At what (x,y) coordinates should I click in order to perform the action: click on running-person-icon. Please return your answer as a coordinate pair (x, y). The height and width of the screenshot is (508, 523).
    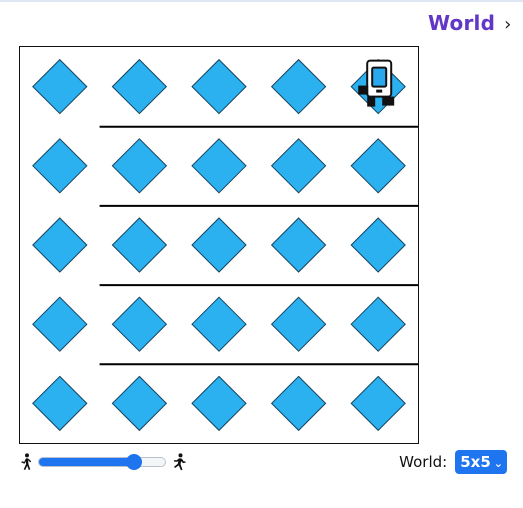
    Looking at the image, I should click on (180, 462).